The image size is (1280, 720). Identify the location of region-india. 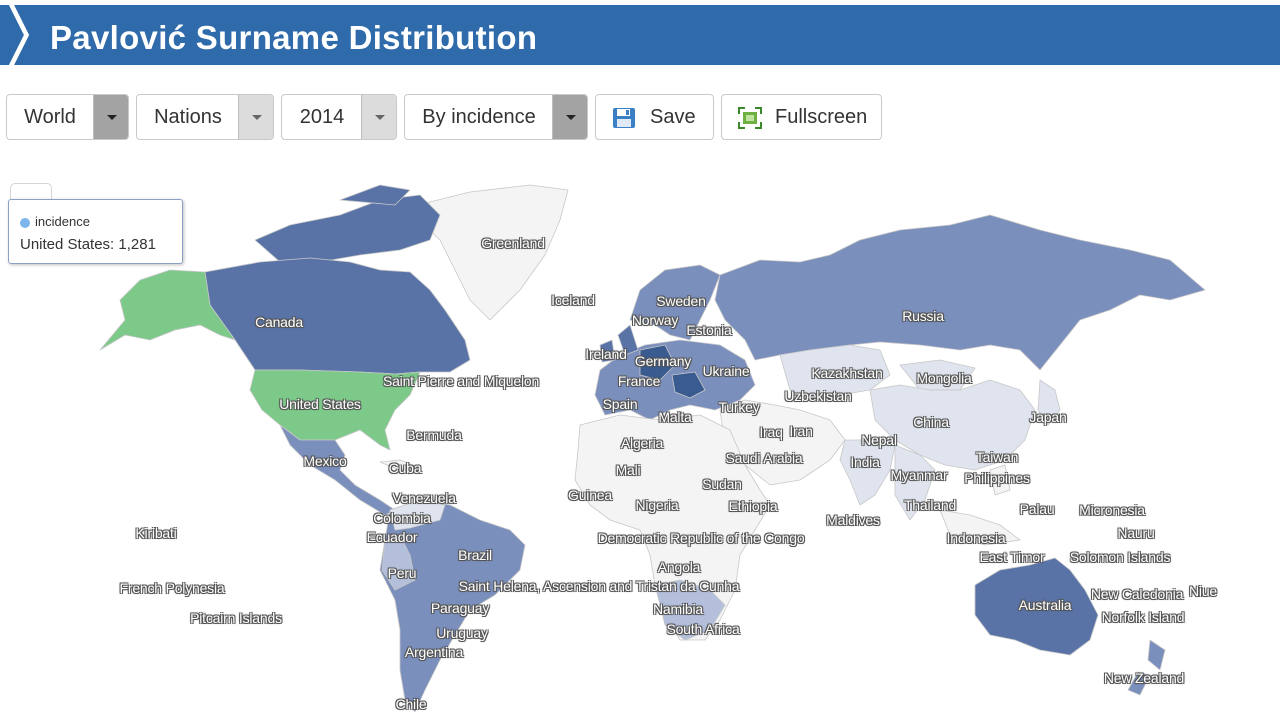
(867, 472).